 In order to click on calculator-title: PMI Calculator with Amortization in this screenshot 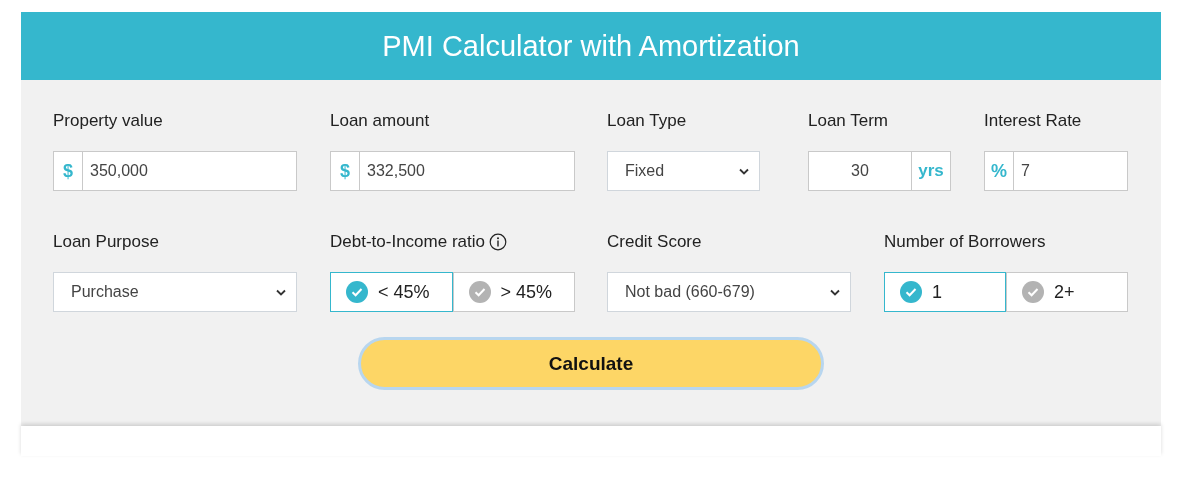, I will do `click(591, 46)`.